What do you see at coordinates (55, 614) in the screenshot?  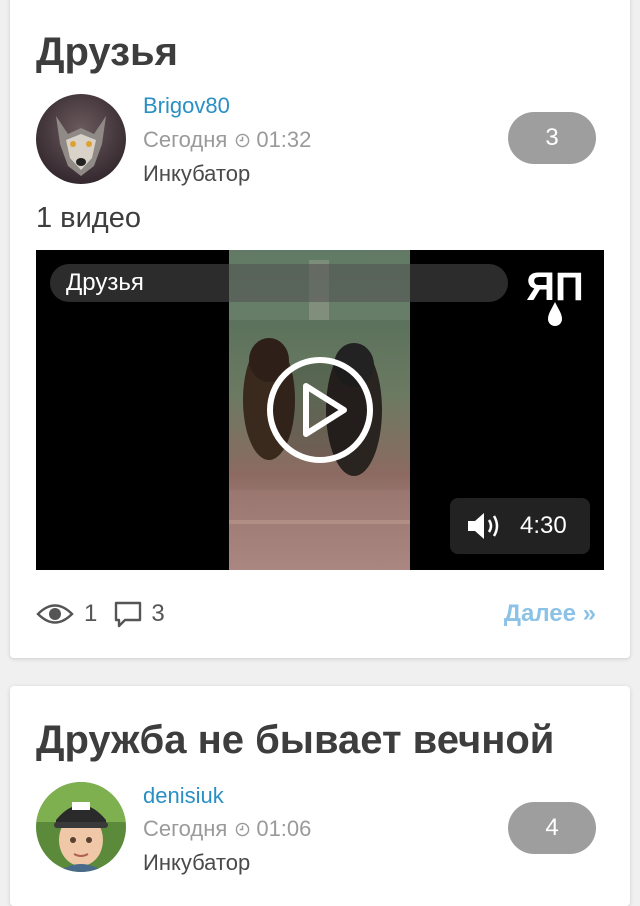 I see `eye-icon` at bounding box center [55, 614].